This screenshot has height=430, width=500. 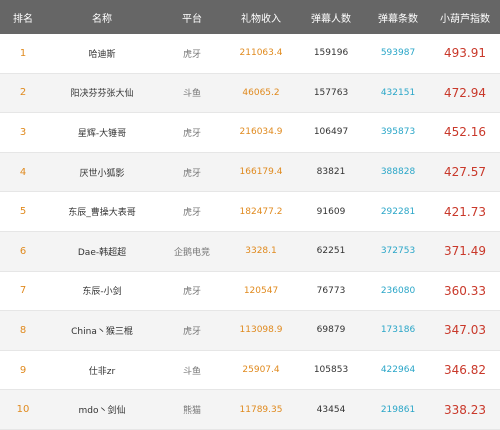 What do you see at coordinates (261, 211) in the screenshot?
I see `gift-cell: 182477.2` at bounding box center [261, 211].